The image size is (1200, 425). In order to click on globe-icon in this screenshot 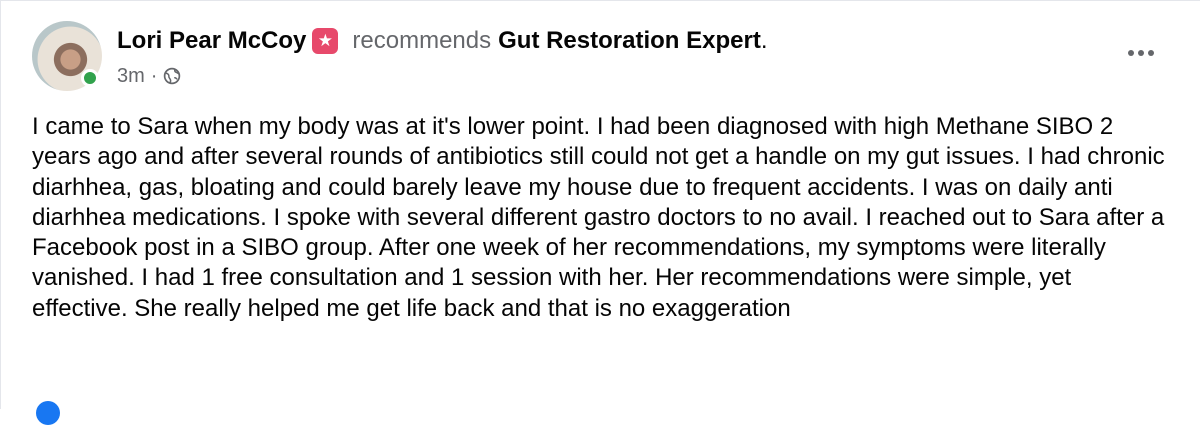, I will do `click(172, 76)`.